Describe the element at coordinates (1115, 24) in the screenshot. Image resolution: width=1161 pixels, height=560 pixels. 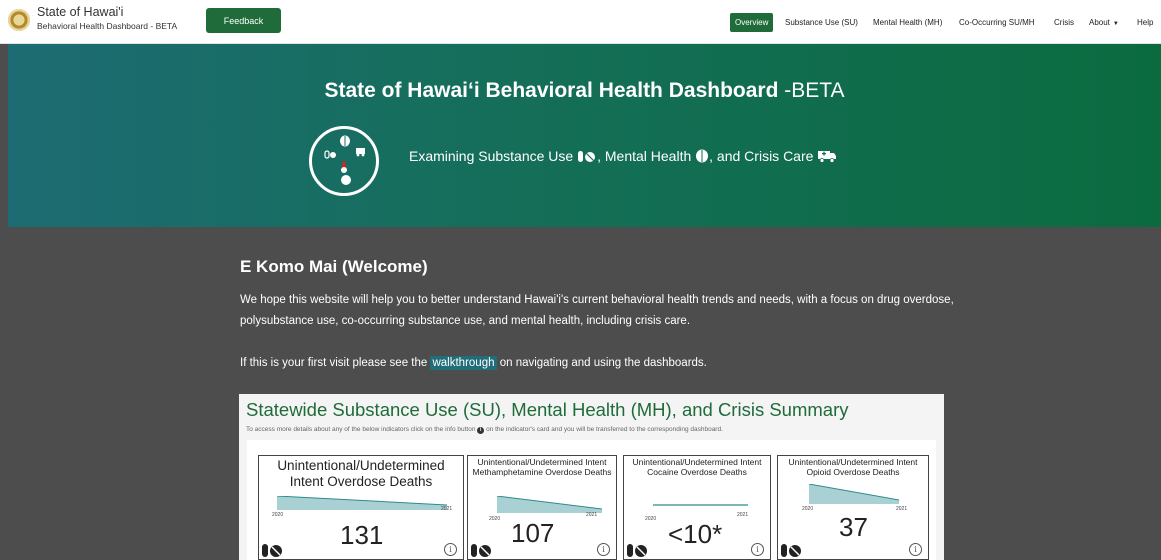
I see `chevron-down-icon: ▼` at that location.